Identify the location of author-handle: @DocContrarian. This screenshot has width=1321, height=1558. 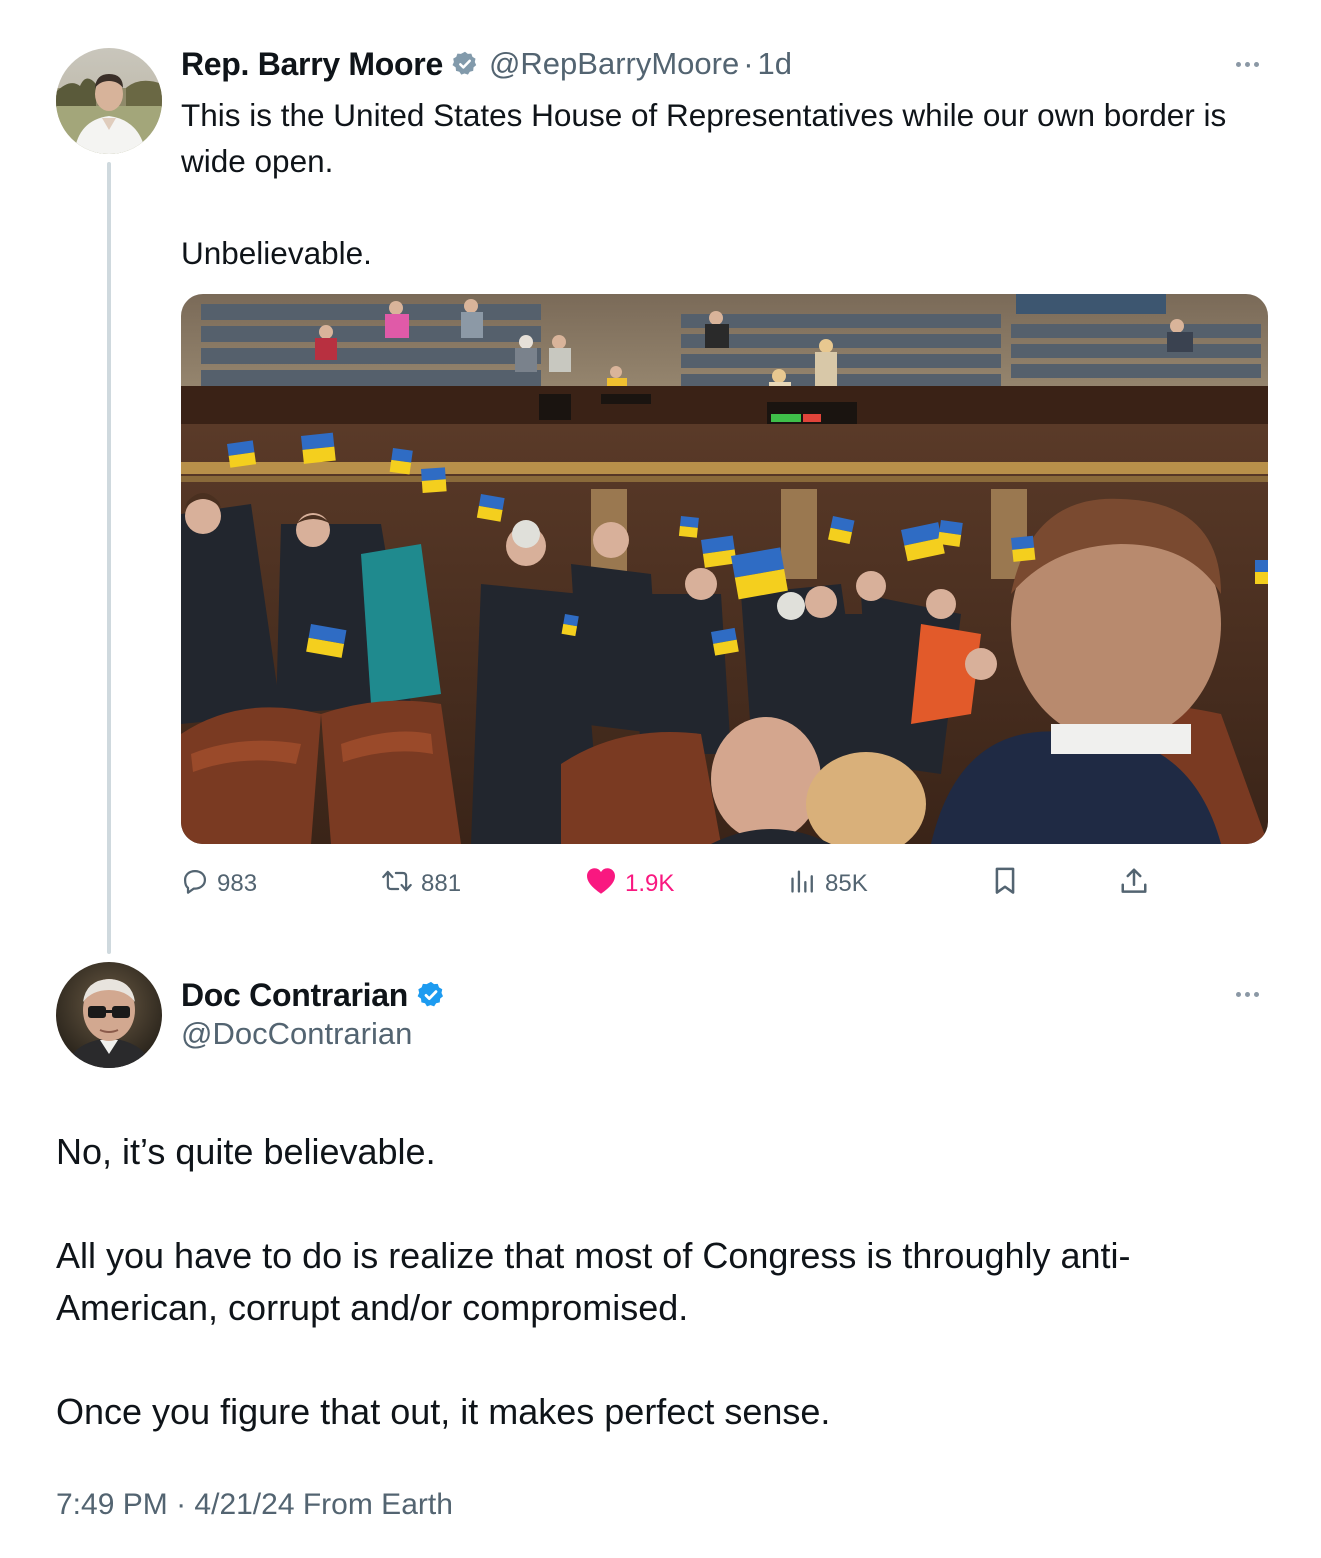
(296, 1034).